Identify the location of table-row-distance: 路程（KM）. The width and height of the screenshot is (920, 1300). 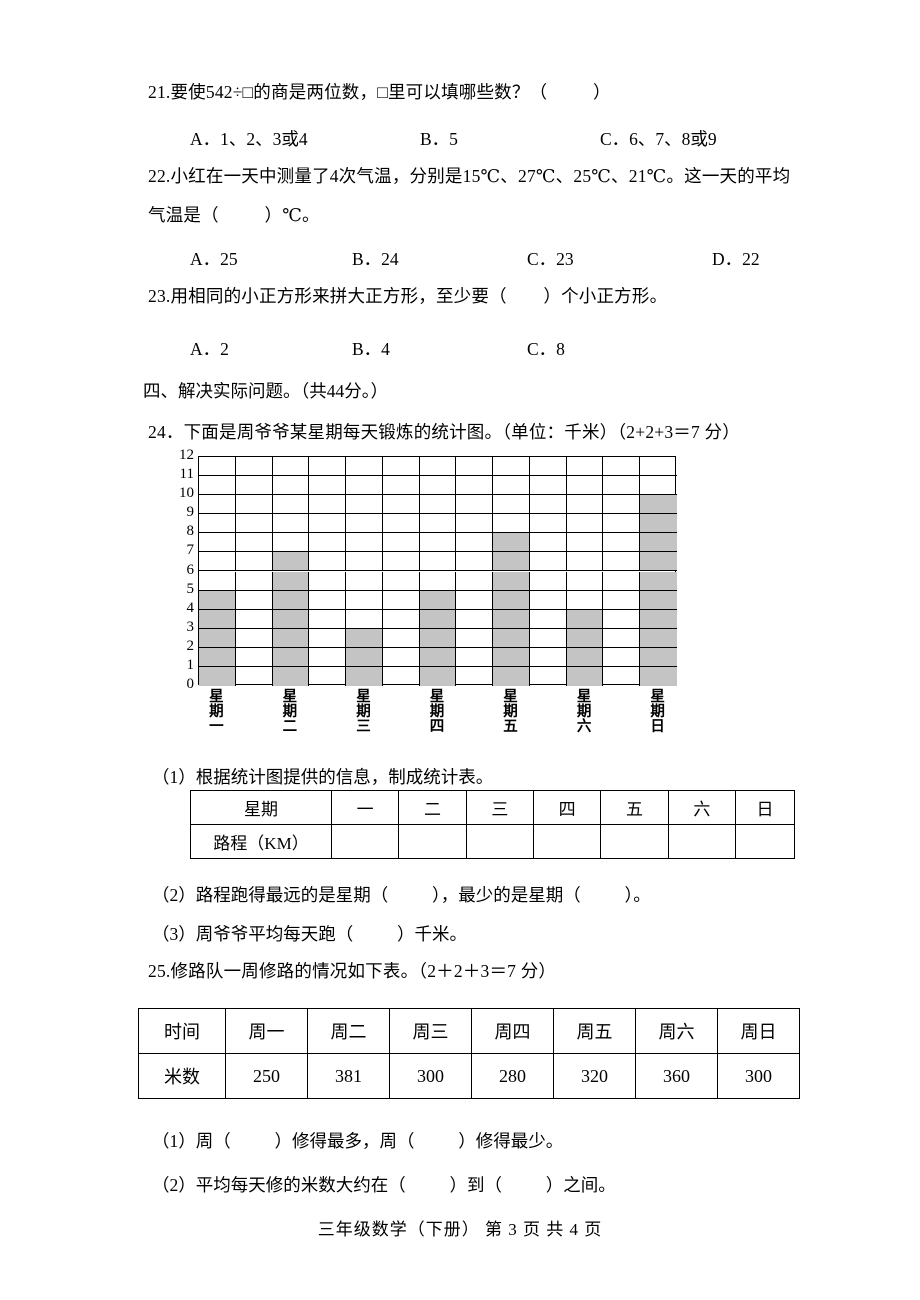
(492, 841).